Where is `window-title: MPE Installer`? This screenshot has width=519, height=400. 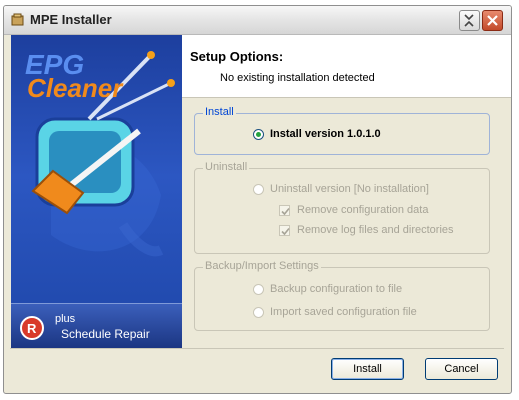 window-title: MPE Installer is located at coordinates (71, 19).